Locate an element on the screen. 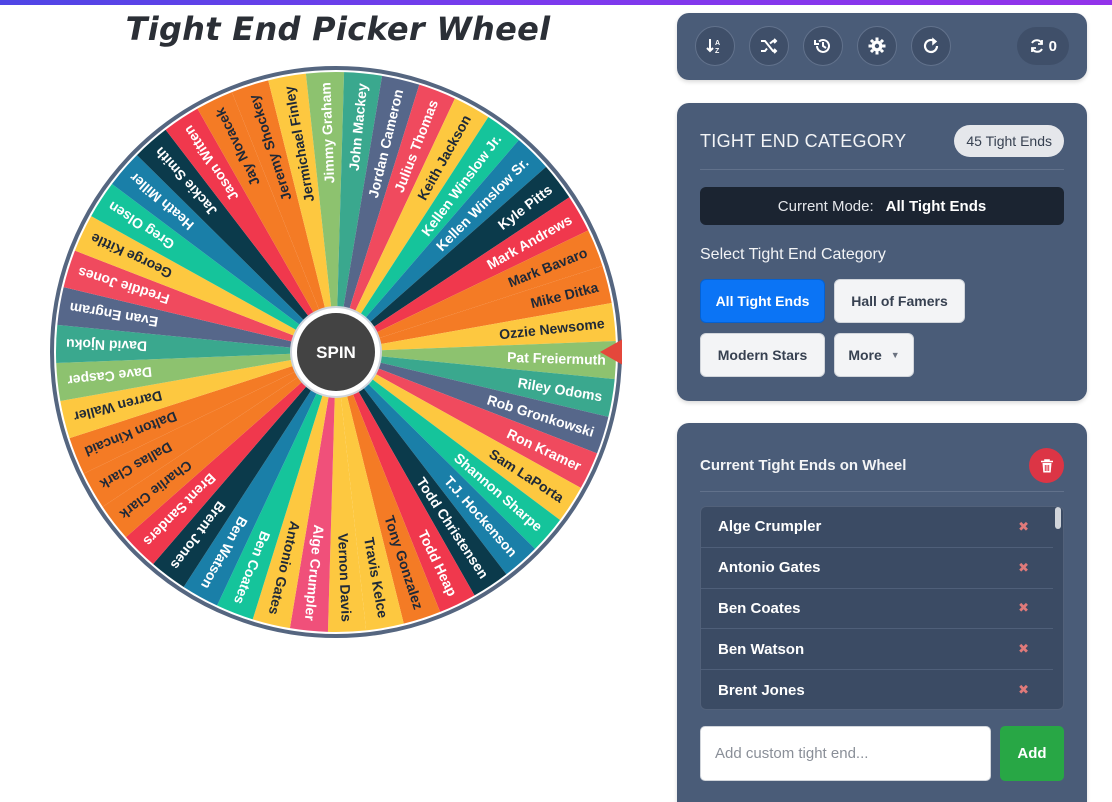  list-item: Antonio Gates ✖ is located at coordinates (877, 568).